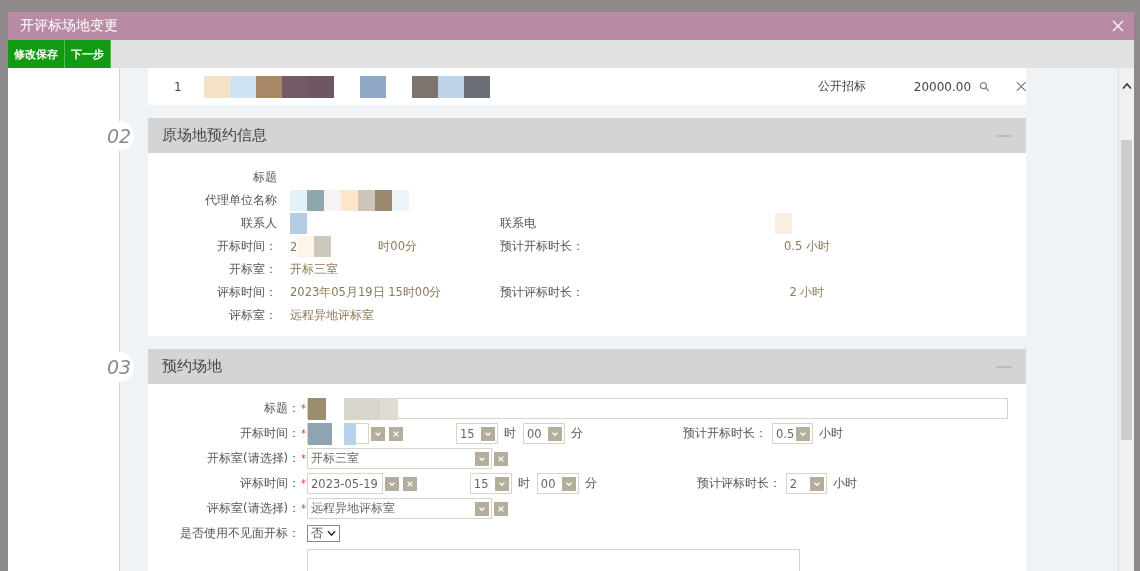  Describe the element at coordinates (192, 366) in the screenshot. I see `section-title: 预约场地` at that location.